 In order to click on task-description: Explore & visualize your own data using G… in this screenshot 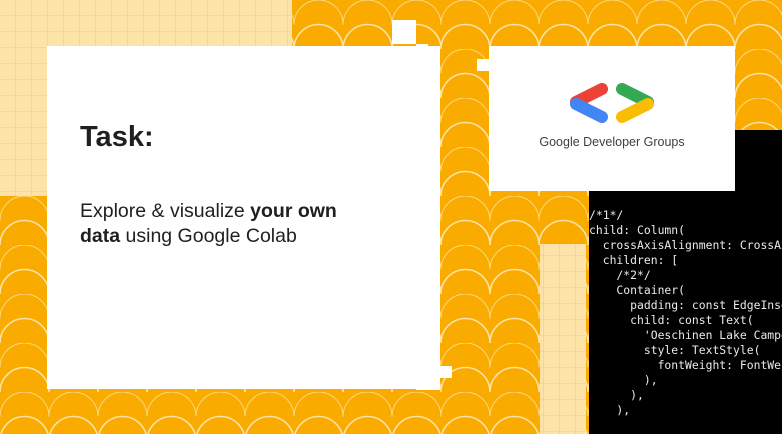, I will do `click(245, 224)`.